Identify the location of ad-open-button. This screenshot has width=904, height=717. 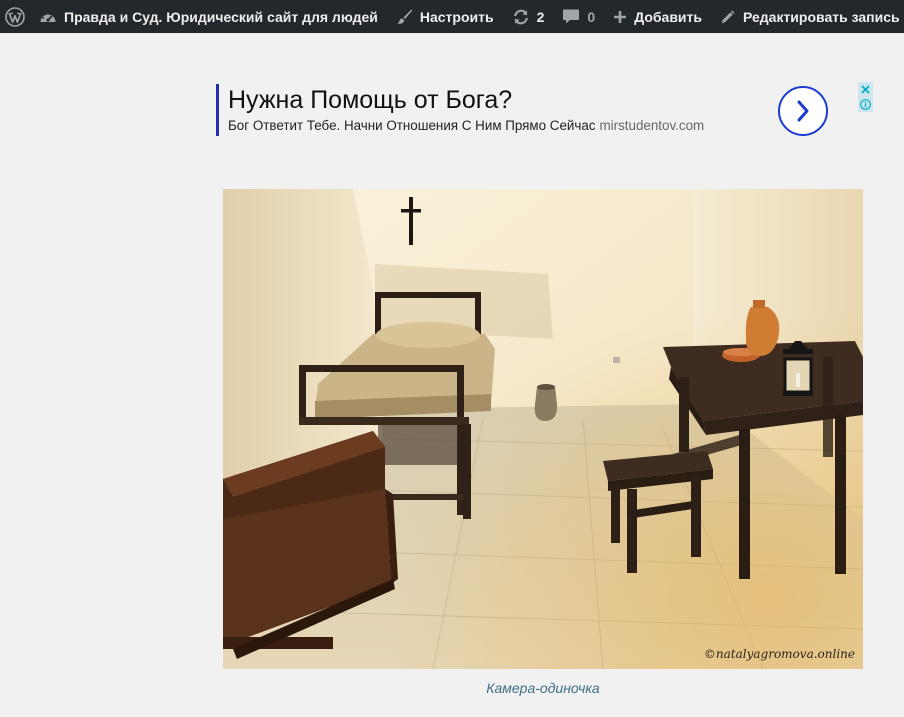
(803, 111).